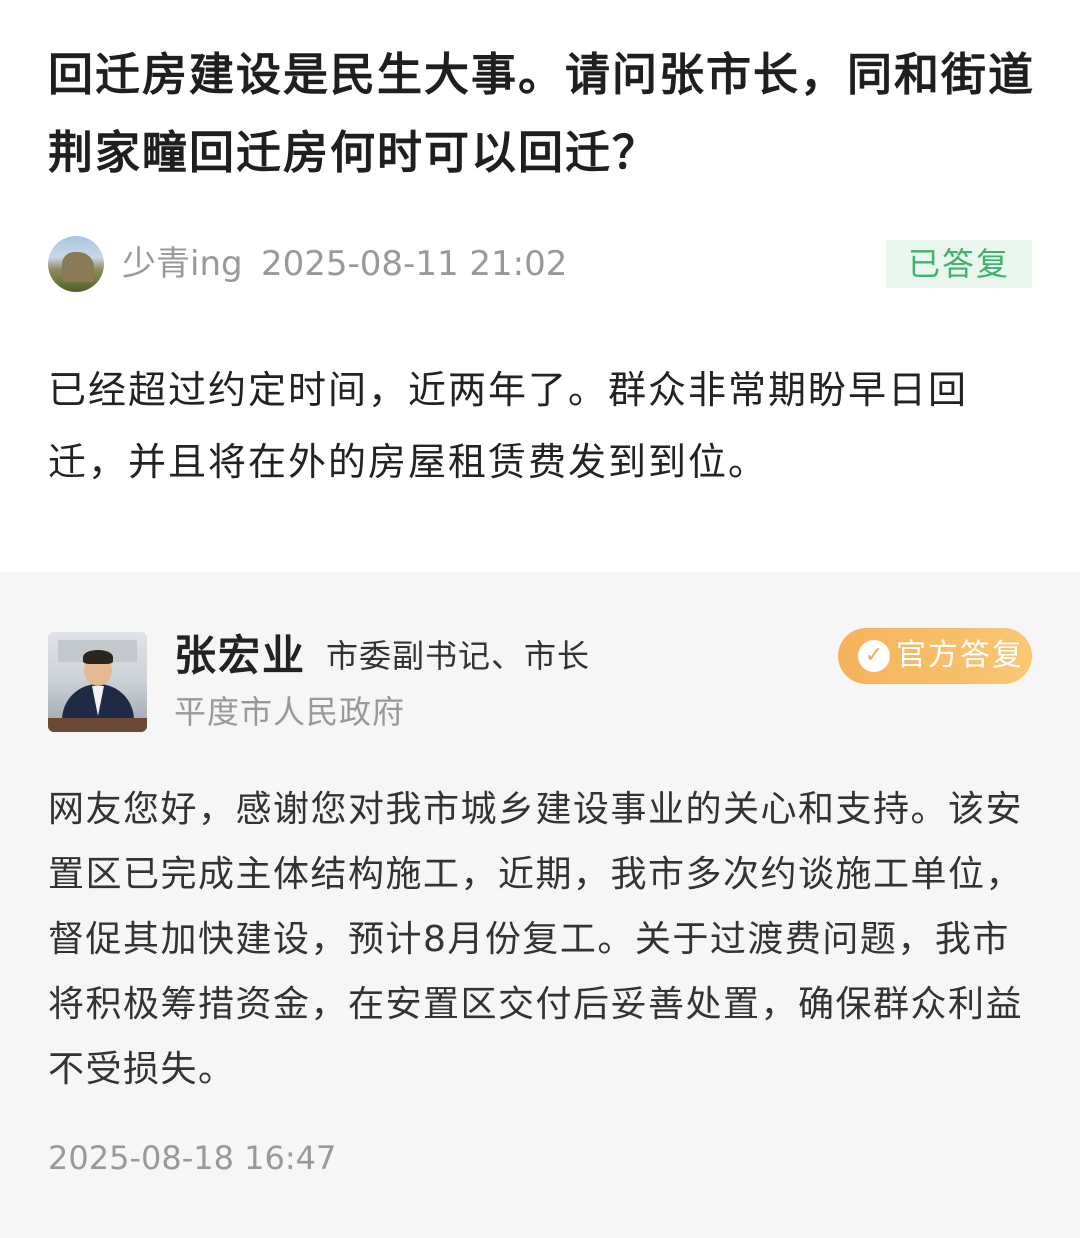 The height and width of the screenshot is (1238, 1080). I want to click on question-title: 回迁房建设是民生大事。请问张市长，同和街道荆家疃回迁房何时可以回迁？, so click(542, 113).